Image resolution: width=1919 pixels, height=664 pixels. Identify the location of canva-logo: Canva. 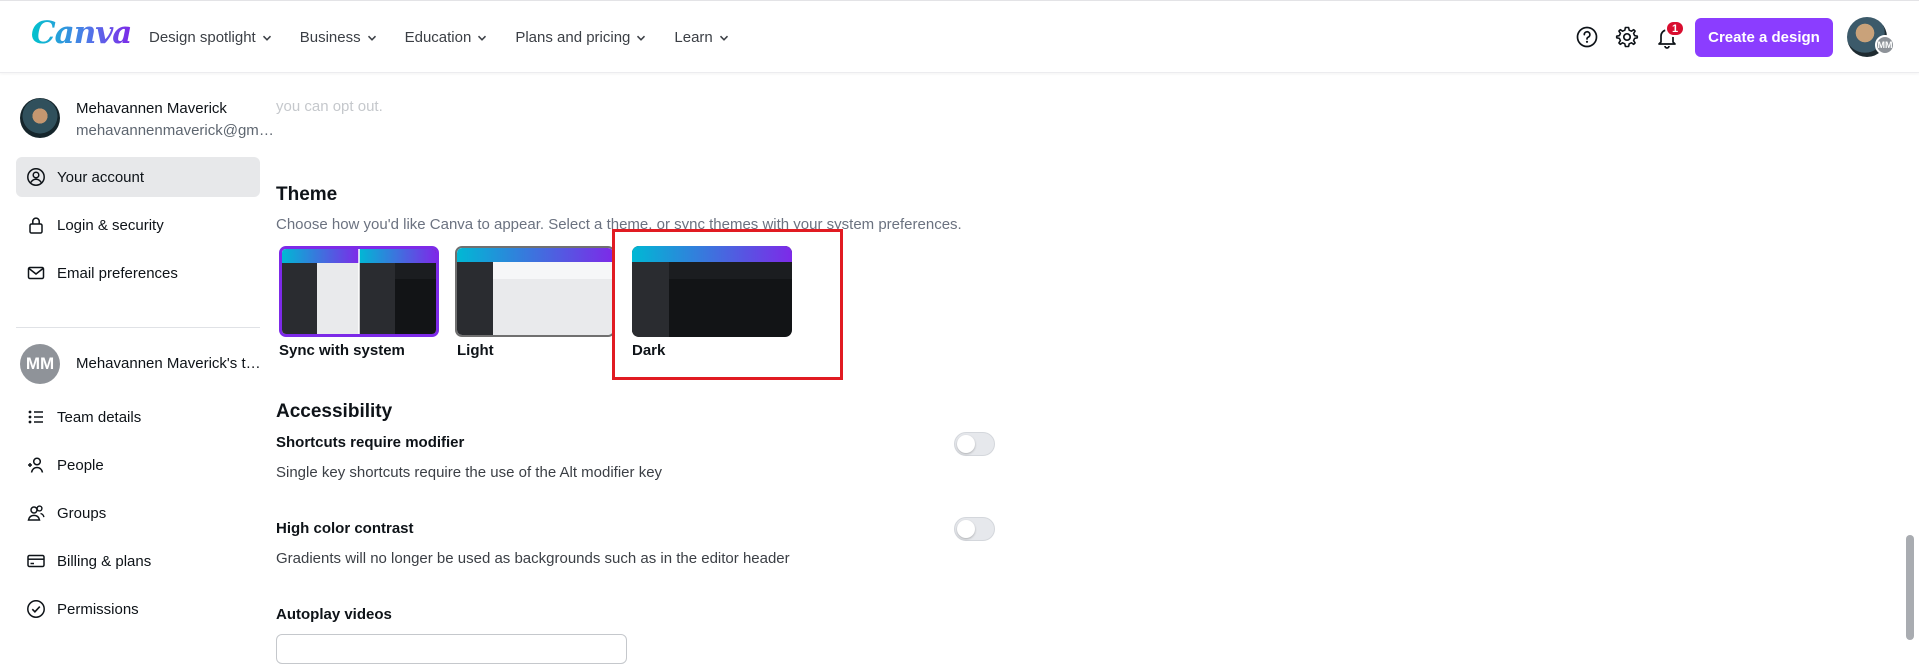
(81, 33).